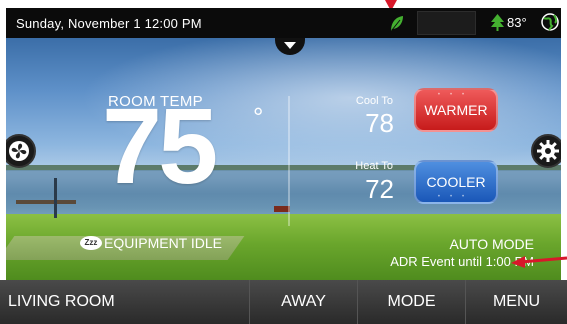  I want to click on warmer-button: ••• WARMER, so click(456, 110).